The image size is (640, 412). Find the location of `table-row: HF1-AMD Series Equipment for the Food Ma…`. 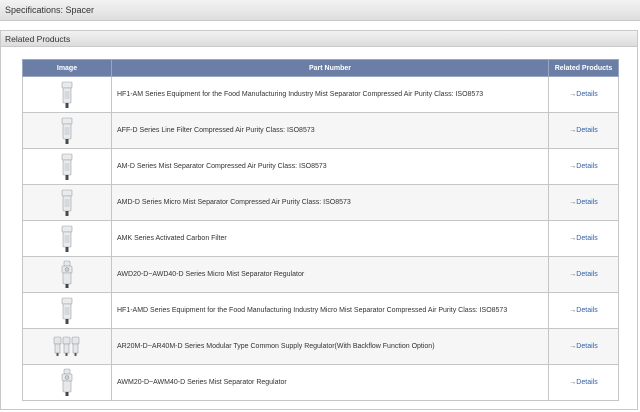

table-row: HF1-AMD Series Equipment for the Food Ma… is located at coordinates (320, 310).